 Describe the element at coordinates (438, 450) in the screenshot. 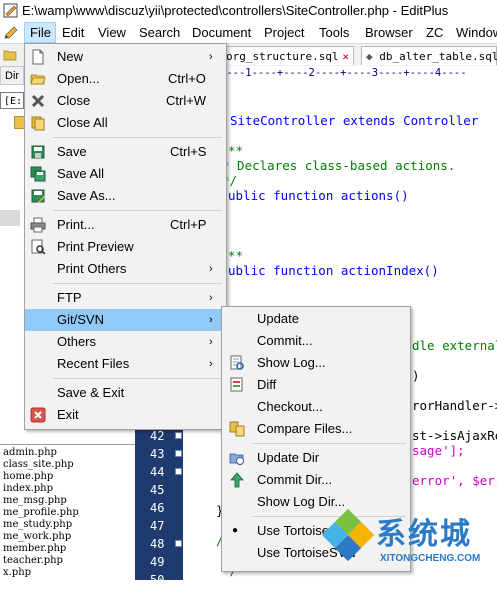

I see `code-string: sage'];` at that location.